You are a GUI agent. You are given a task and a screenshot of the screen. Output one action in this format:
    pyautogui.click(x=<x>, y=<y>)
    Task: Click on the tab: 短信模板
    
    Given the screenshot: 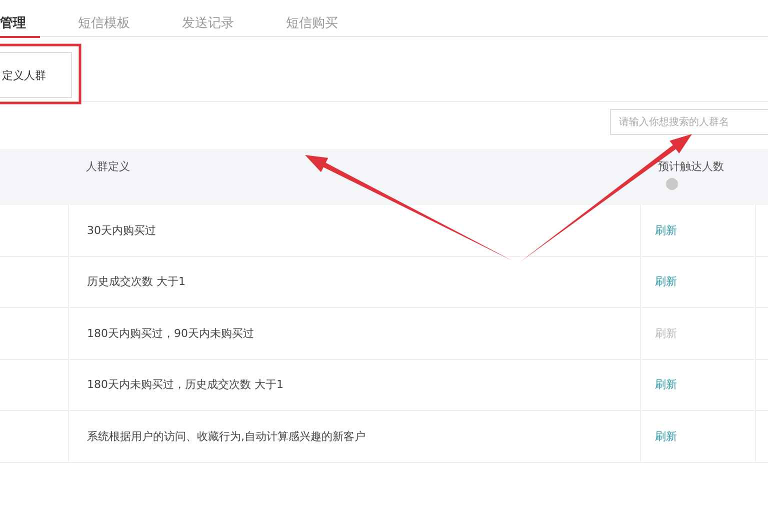 What is the action you would take?
    pyautogui.click(x=104, y=19)
    